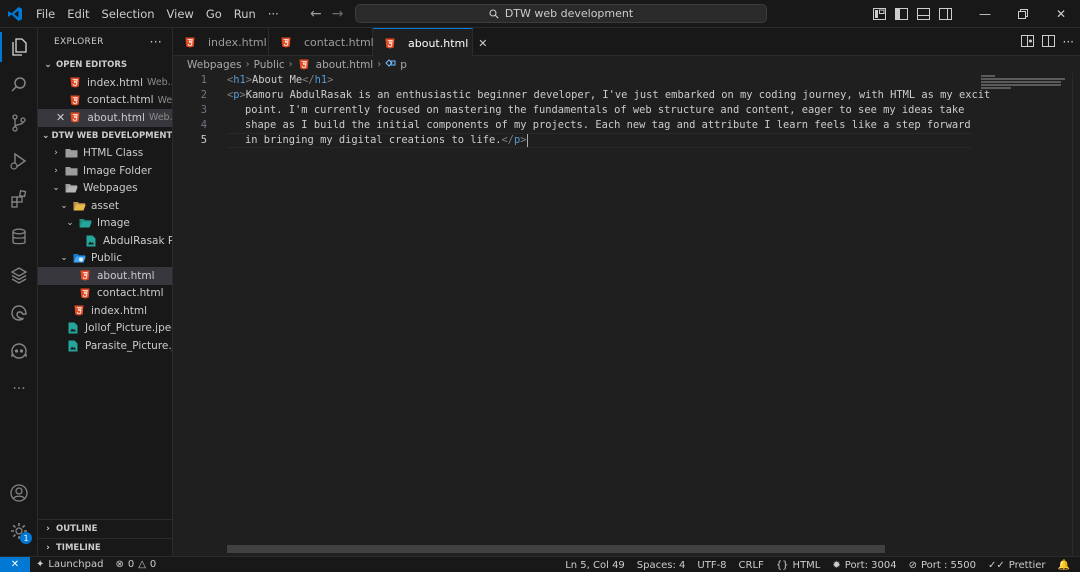 This screenshot has width=1080, height=572. What do you see at coordinates (19, 199) in the screenshot?
I see `extensions-icon` at bounding box center [19, 199].